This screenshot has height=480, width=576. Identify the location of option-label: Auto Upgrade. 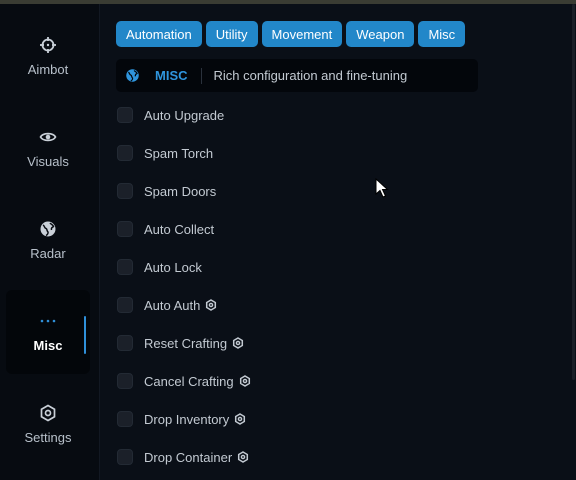
(184, 115).